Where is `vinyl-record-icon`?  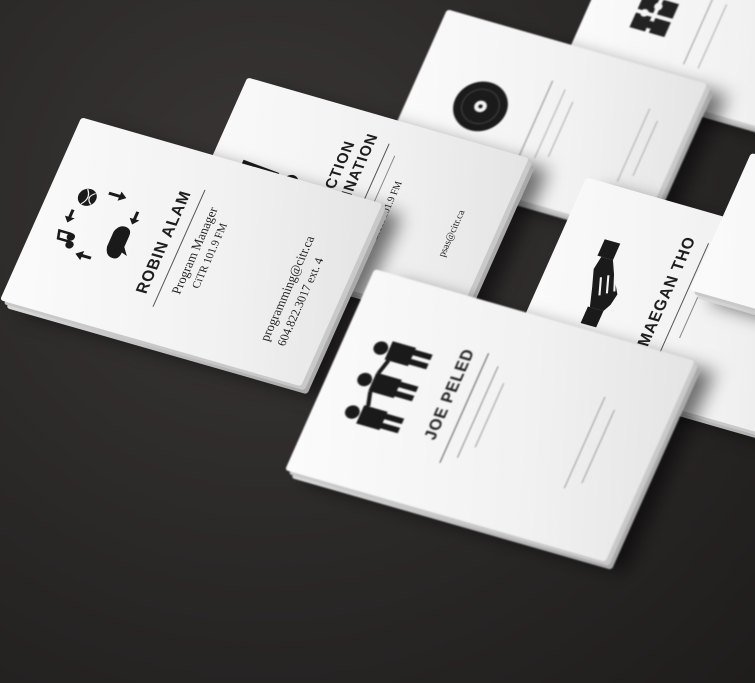
vinyl-record-icon is located at coordinates (480, 106).